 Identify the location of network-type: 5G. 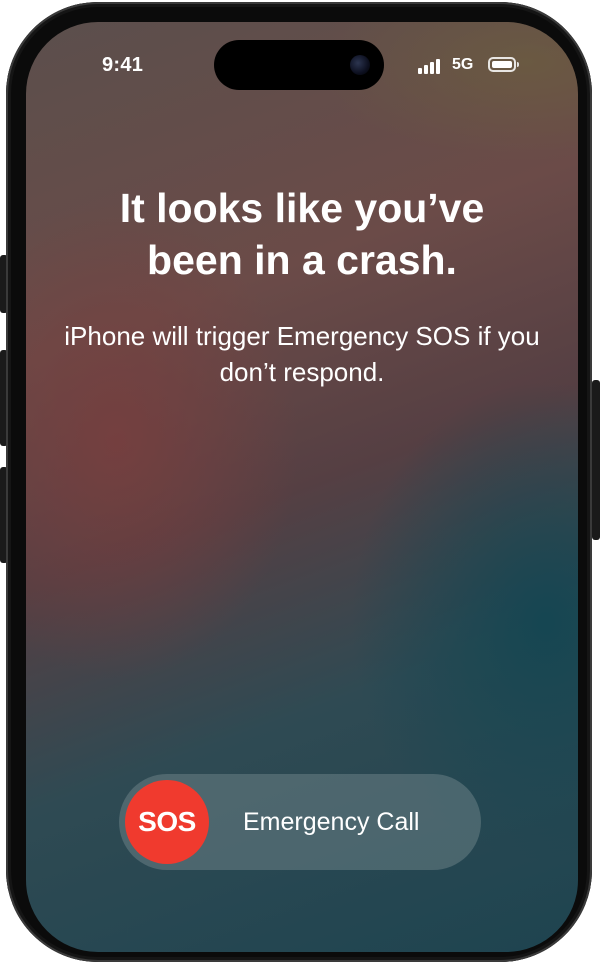
(463, 64).